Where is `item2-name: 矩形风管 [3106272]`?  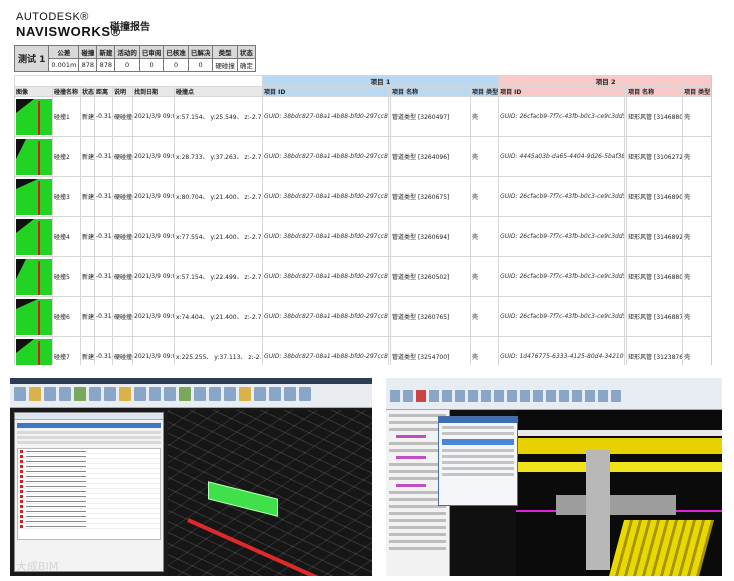
item2-name: 矩形风管 [3106272] is located at coordinates (655, 156).